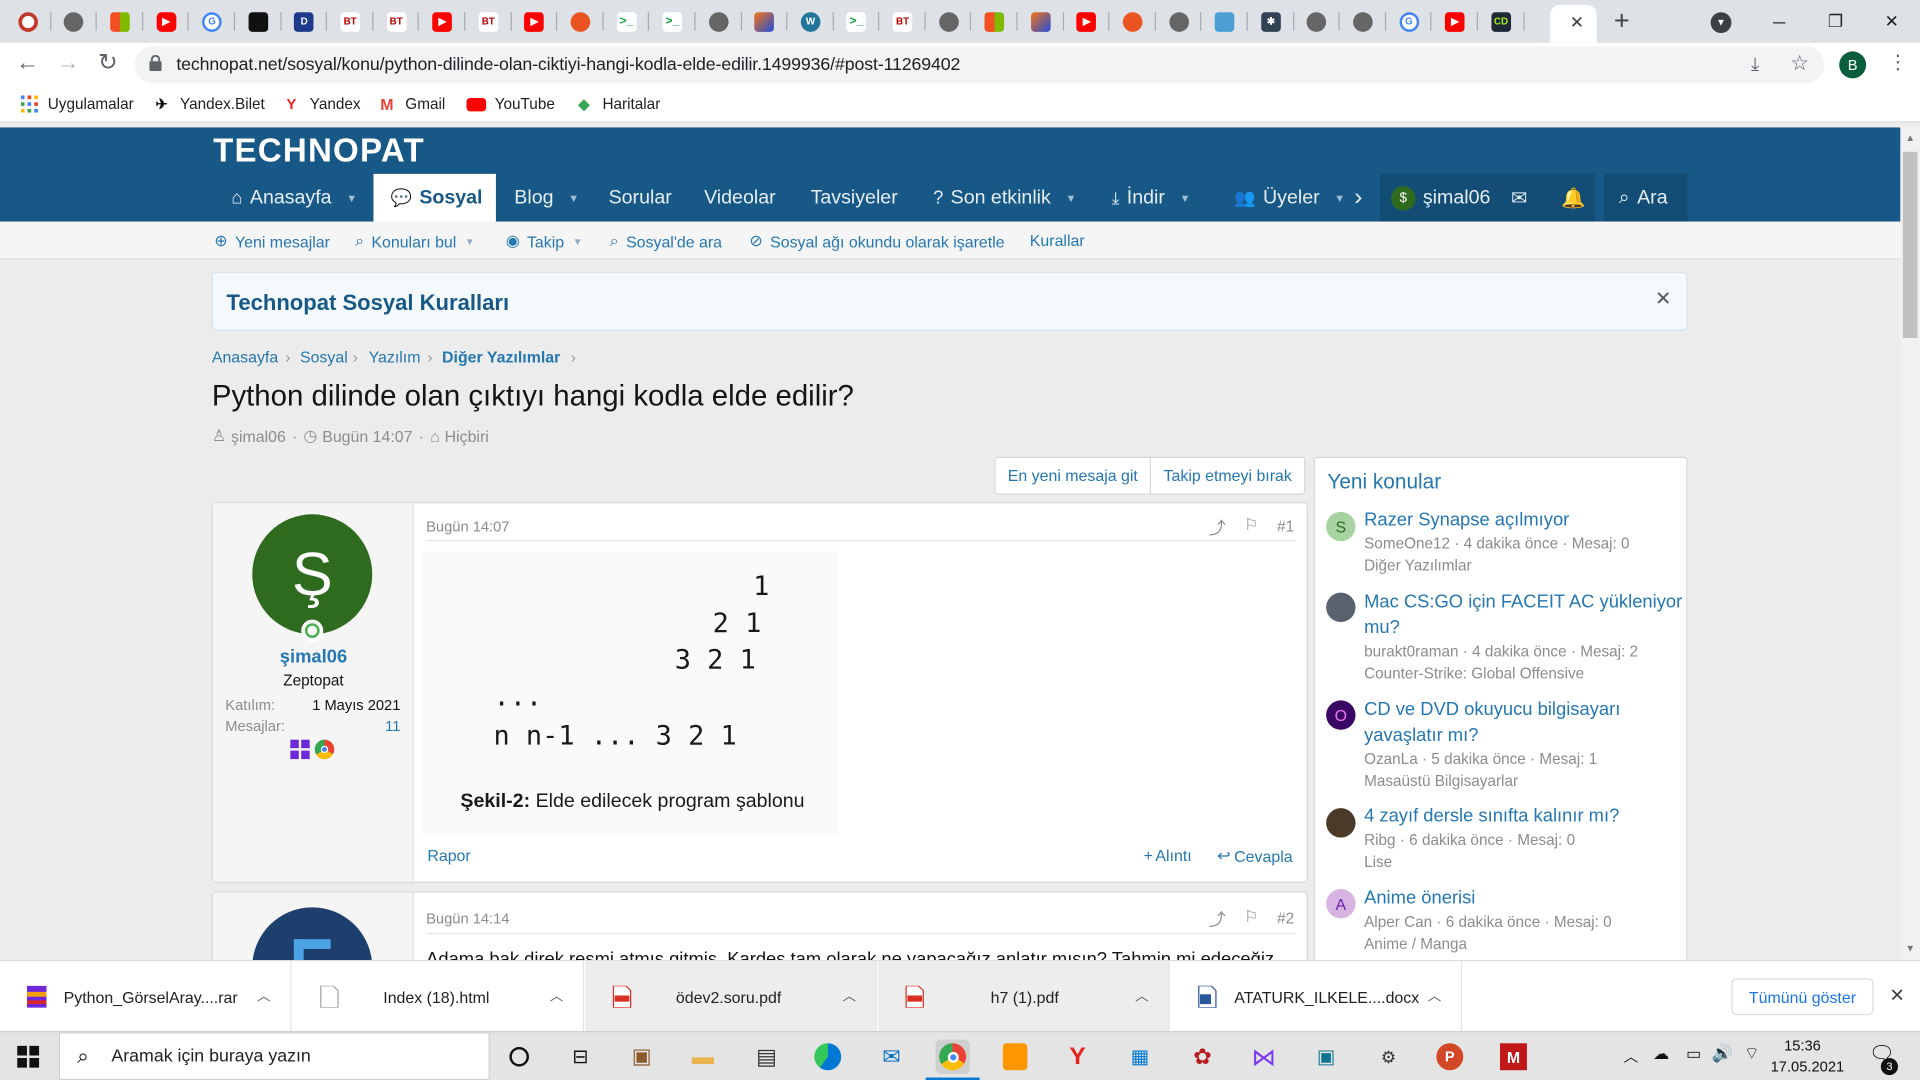 The width and height of the screenshot is (1920, 1080). Describe the element at coordinates (1622, 21) in the screenshot. I see `new-tab-button: +` at that location.